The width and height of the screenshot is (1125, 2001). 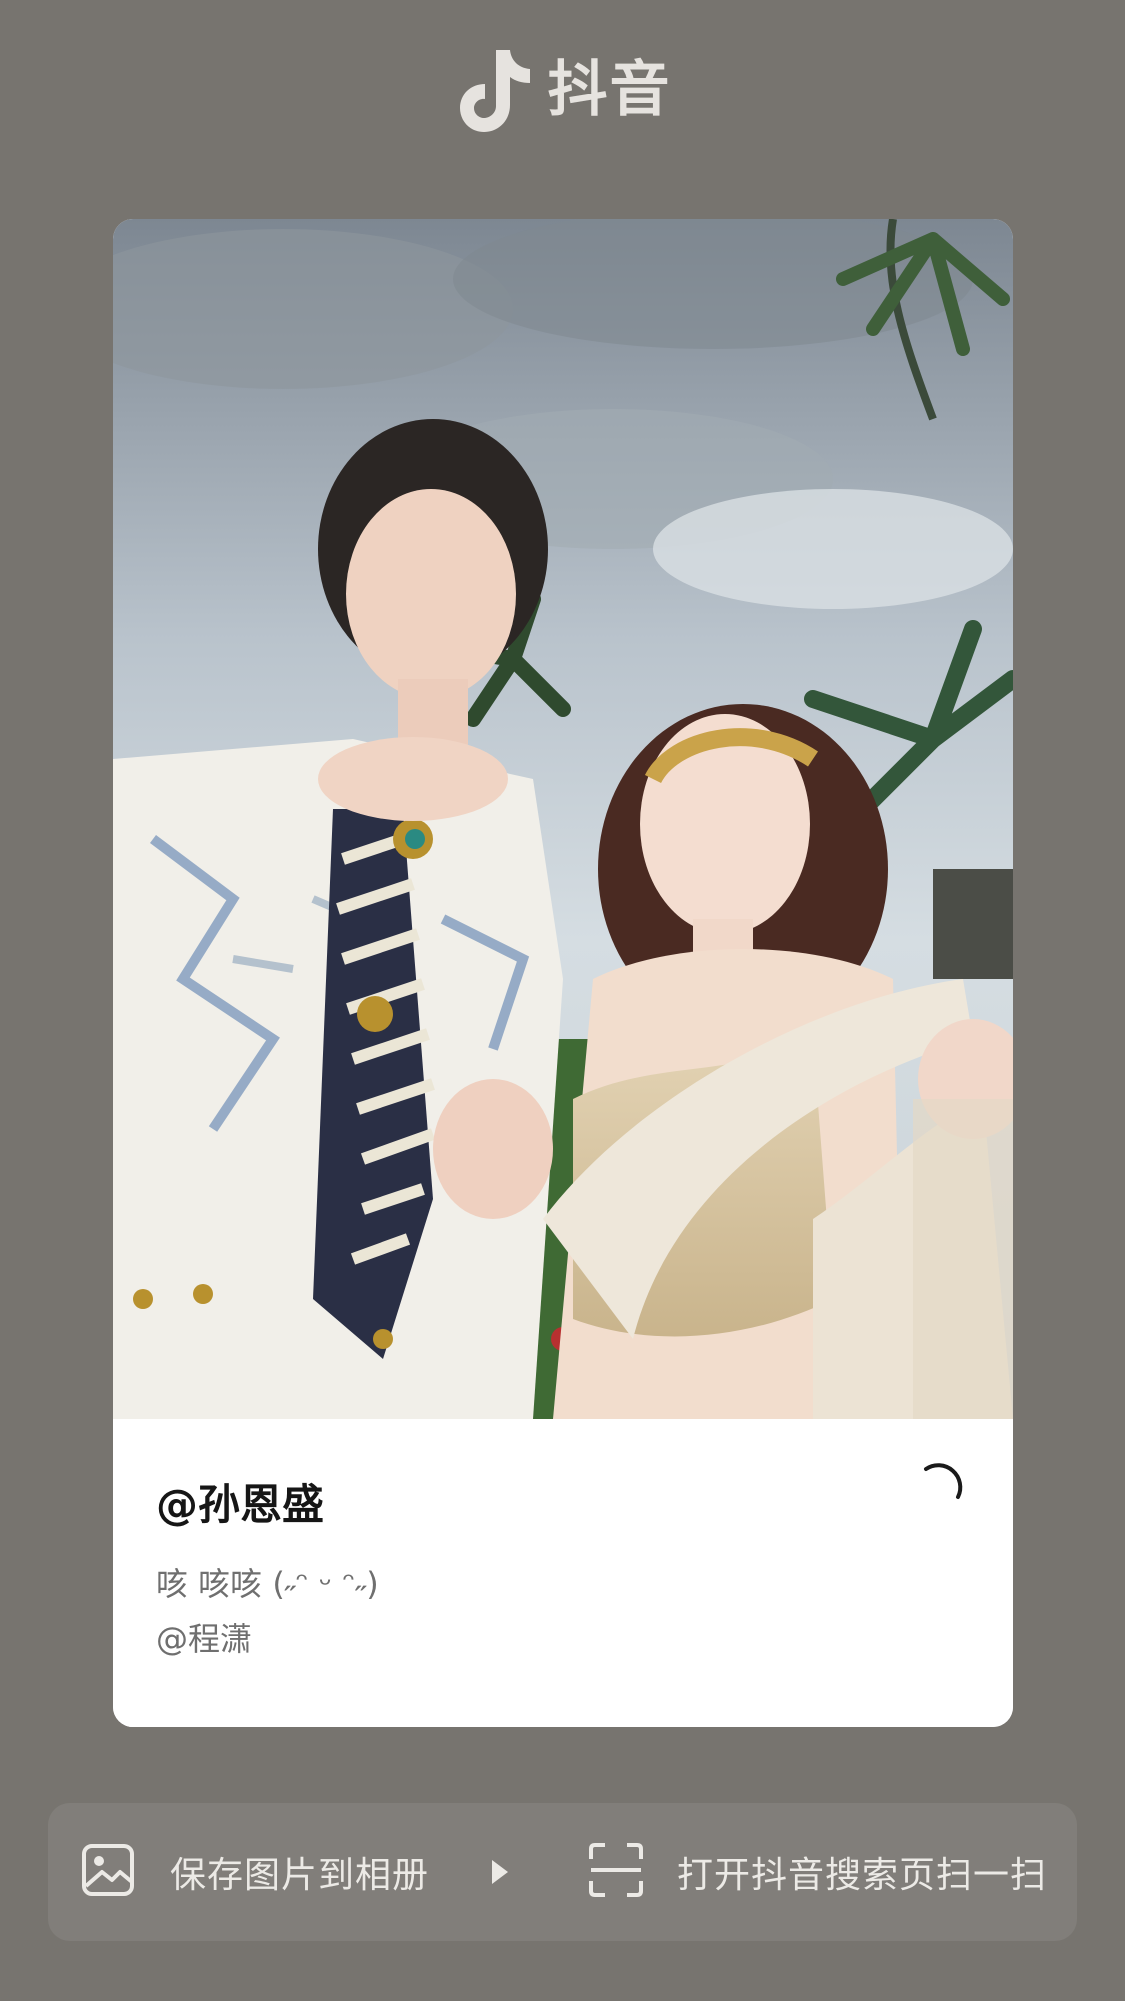 I want to click on logo-text: 抖音, so click(x=609, y=90).